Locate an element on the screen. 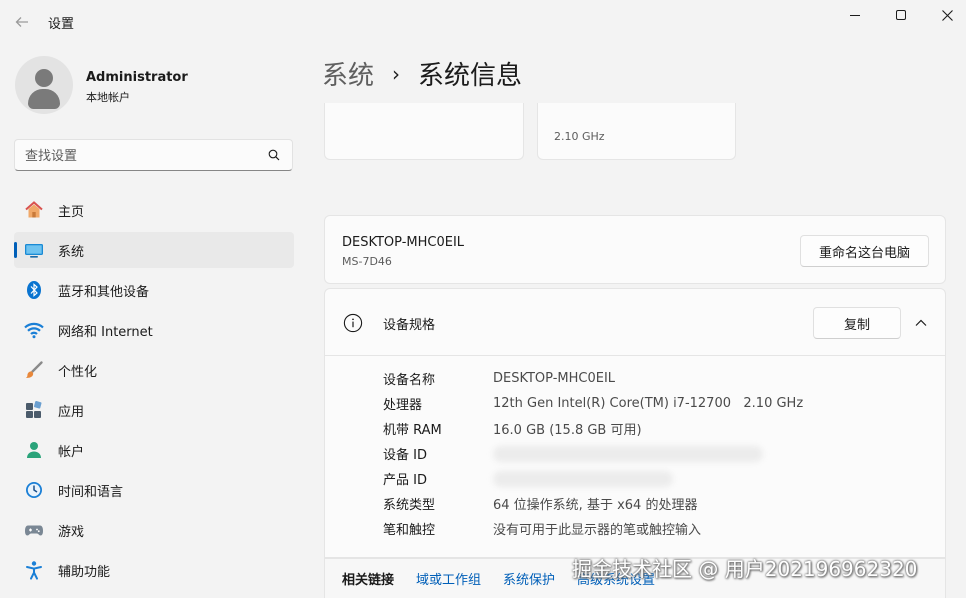  sidebar-item-system: 系统 is located at coordinates (154, 250).